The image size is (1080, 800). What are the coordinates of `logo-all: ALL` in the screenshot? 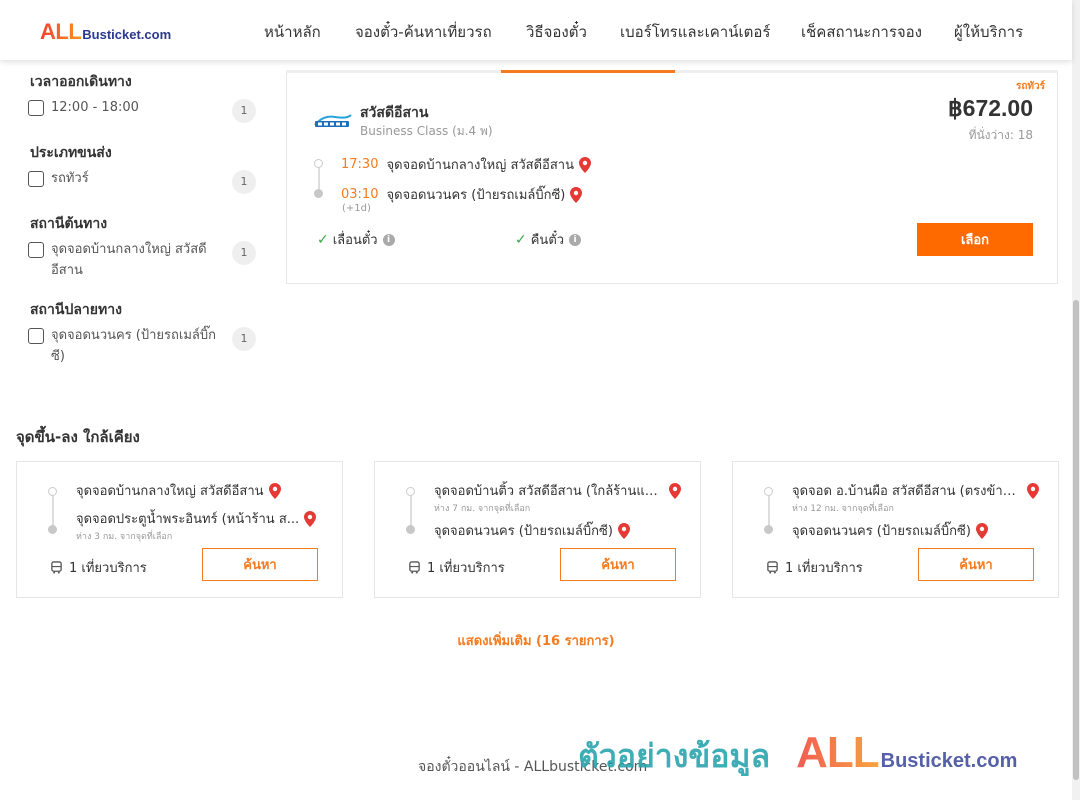 It's located at (61, 31).